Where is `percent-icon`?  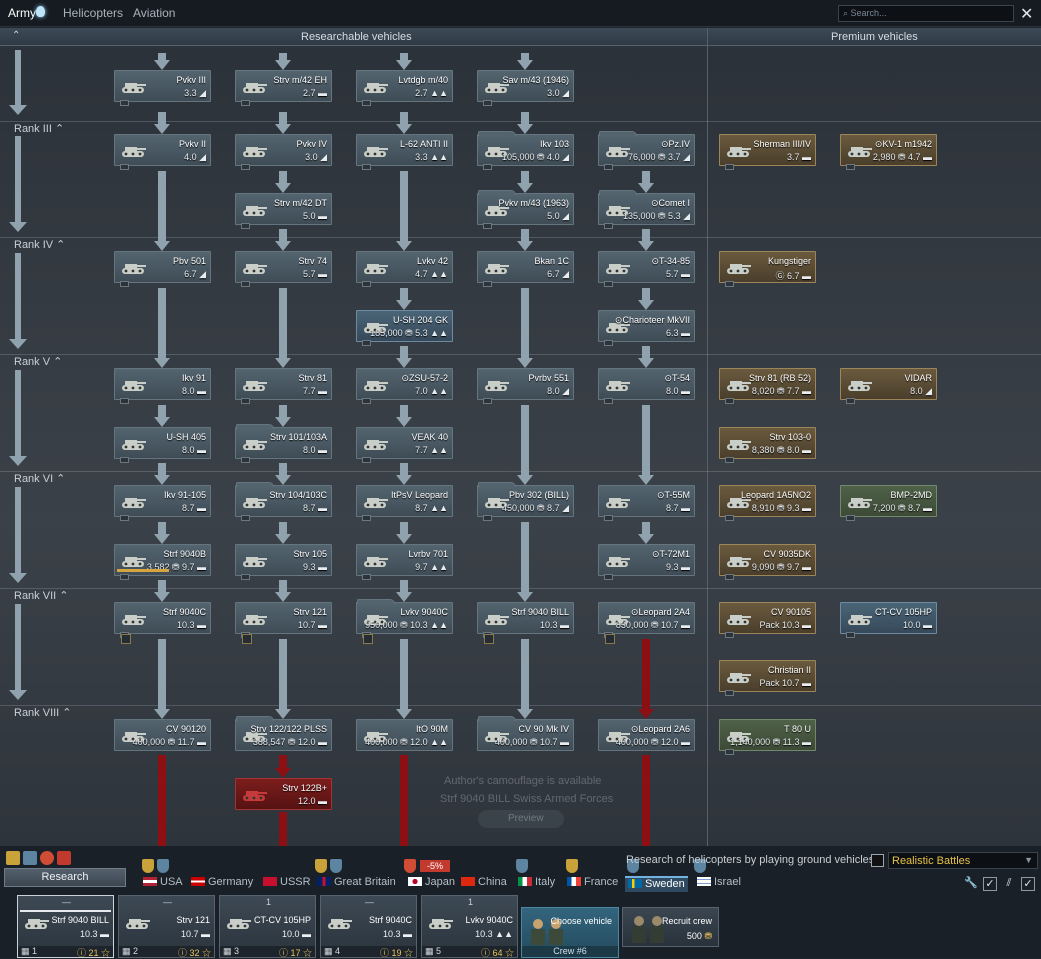
percent-icon is located at coordinates (64, 858).